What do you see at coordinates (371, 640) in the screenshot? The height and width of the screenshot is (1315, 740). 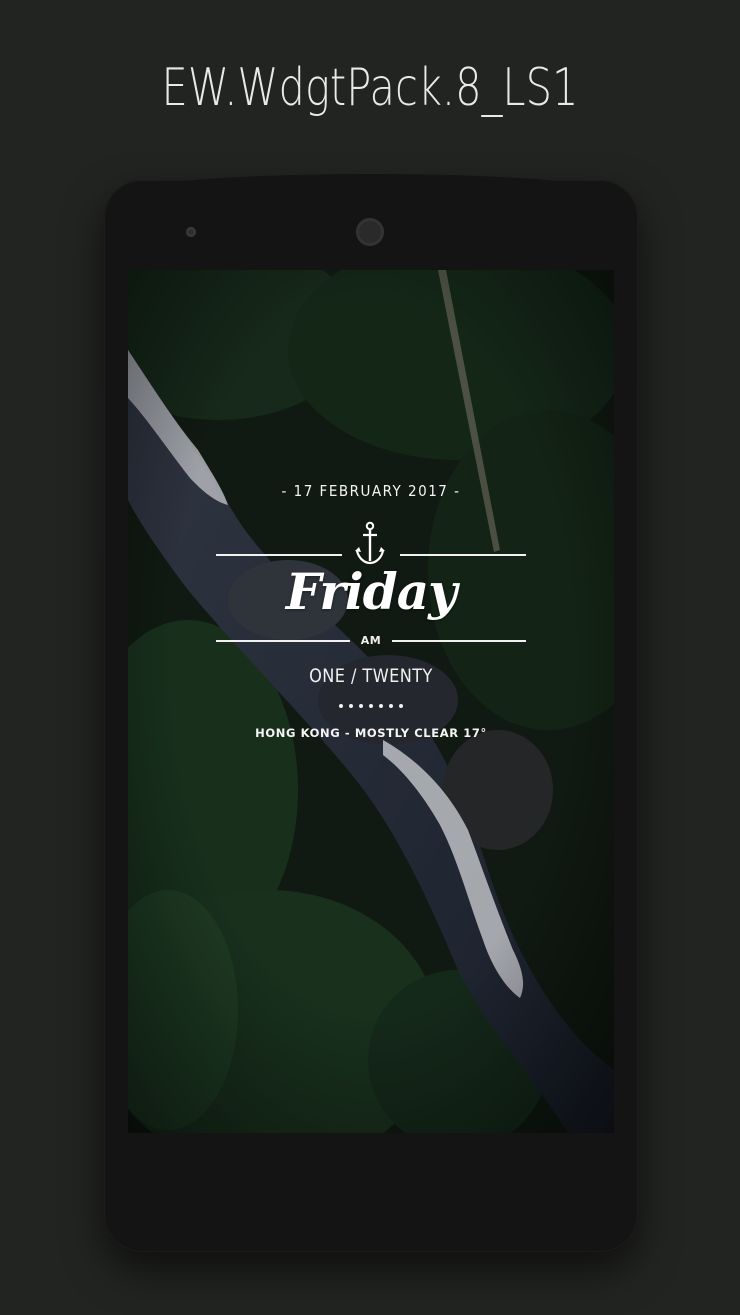 I see `ampm-label: AM` at bounding box center [371, 640].